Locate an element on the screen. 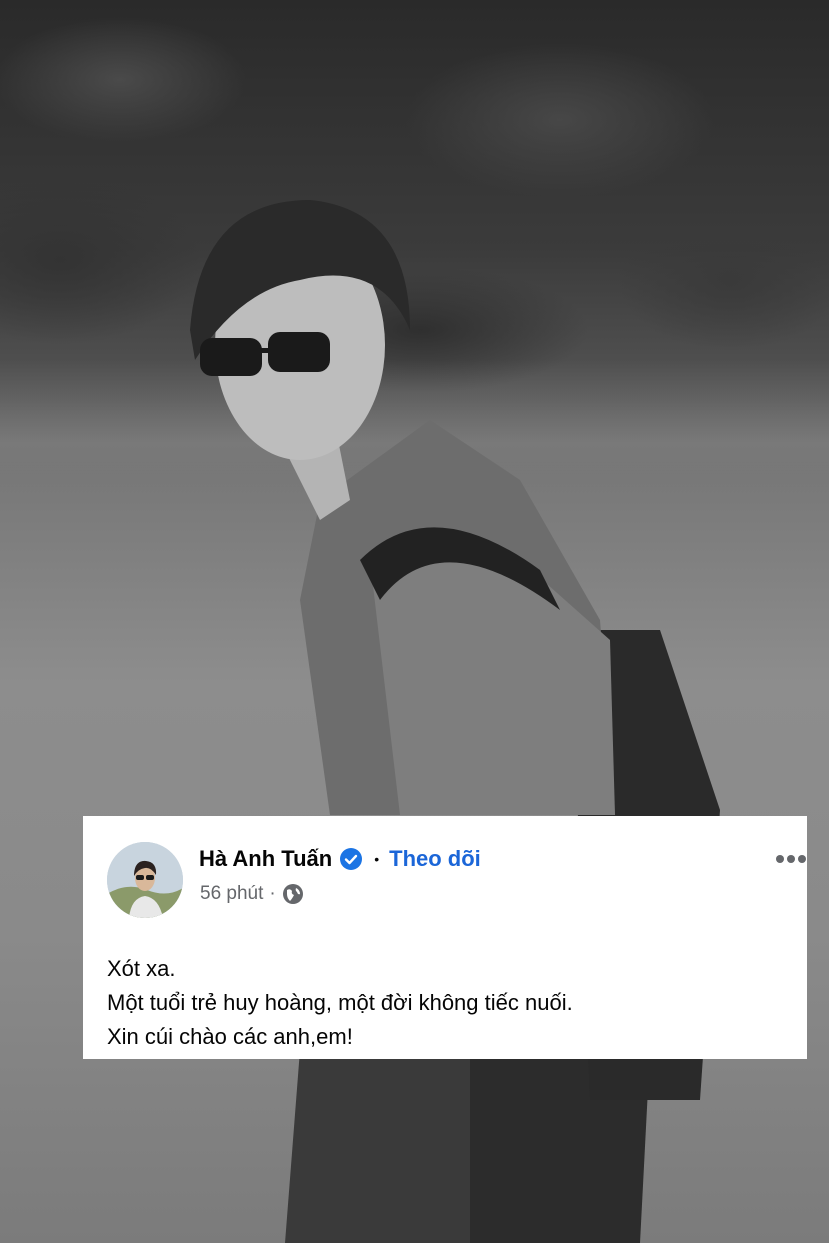 The height and width of the screenshot is (1243, 829). post-line: Xin cúi chào các anh,em! is located at coordinates (230, 1036).